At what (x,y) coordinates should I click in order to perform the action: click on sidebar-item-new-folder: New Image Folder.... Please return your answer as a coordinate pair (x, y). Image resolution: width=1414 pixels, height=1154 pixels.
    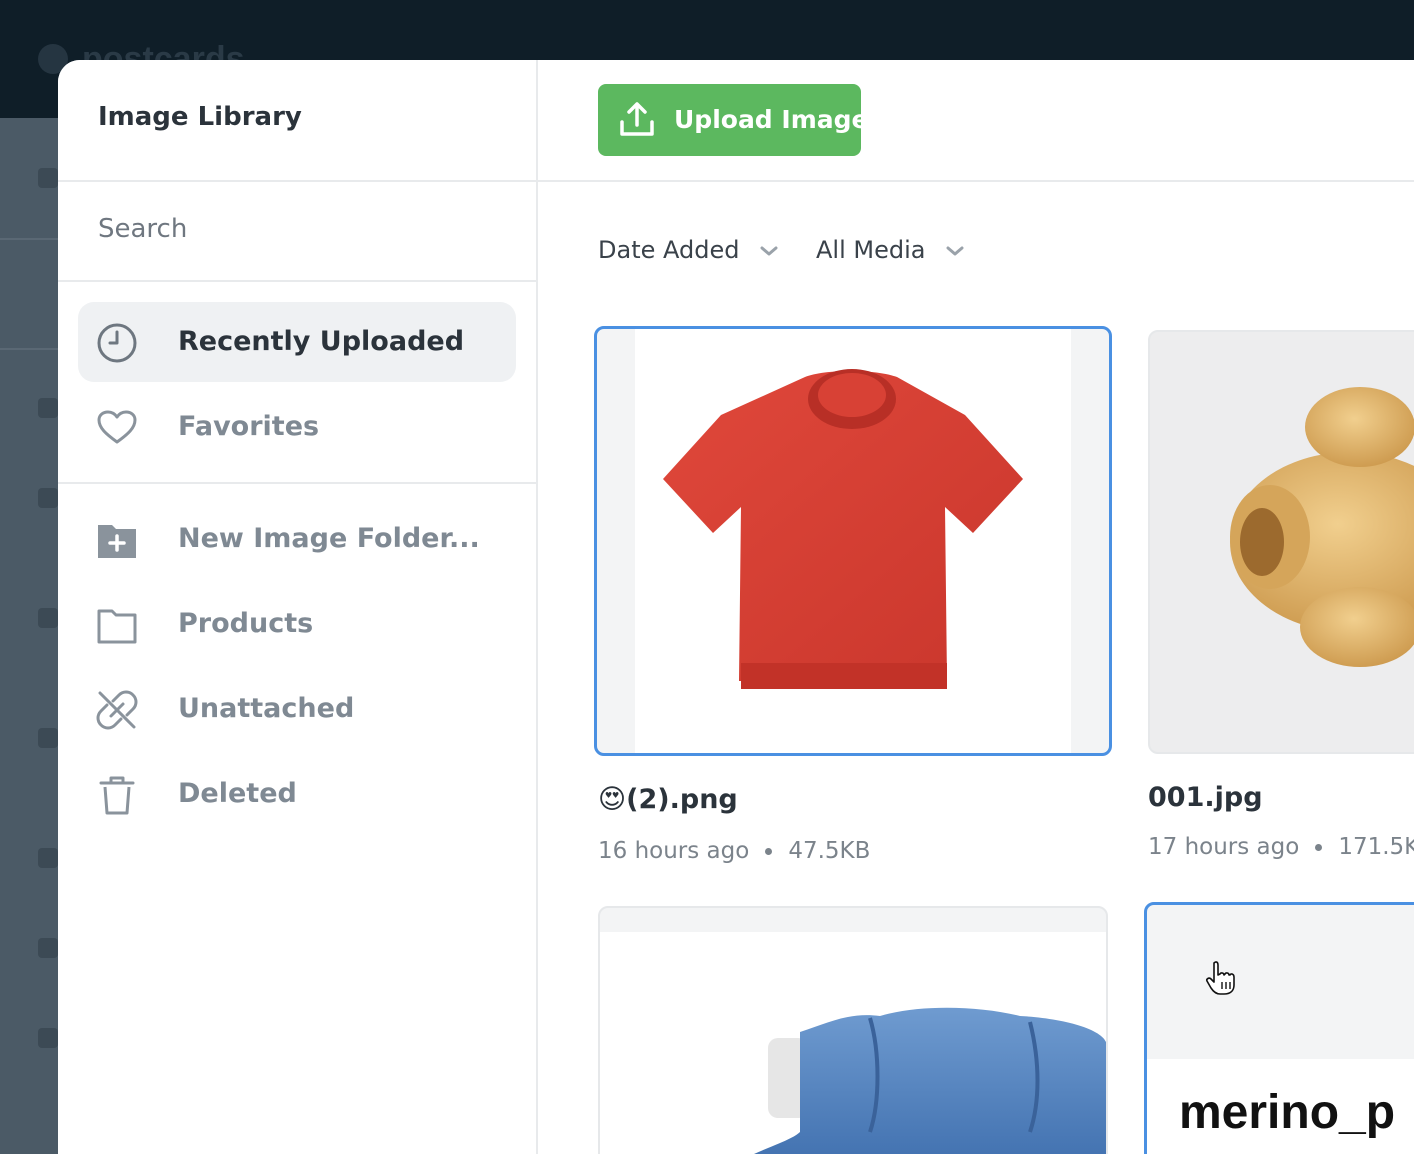
    Looking at the image, I should click on (297, 539).